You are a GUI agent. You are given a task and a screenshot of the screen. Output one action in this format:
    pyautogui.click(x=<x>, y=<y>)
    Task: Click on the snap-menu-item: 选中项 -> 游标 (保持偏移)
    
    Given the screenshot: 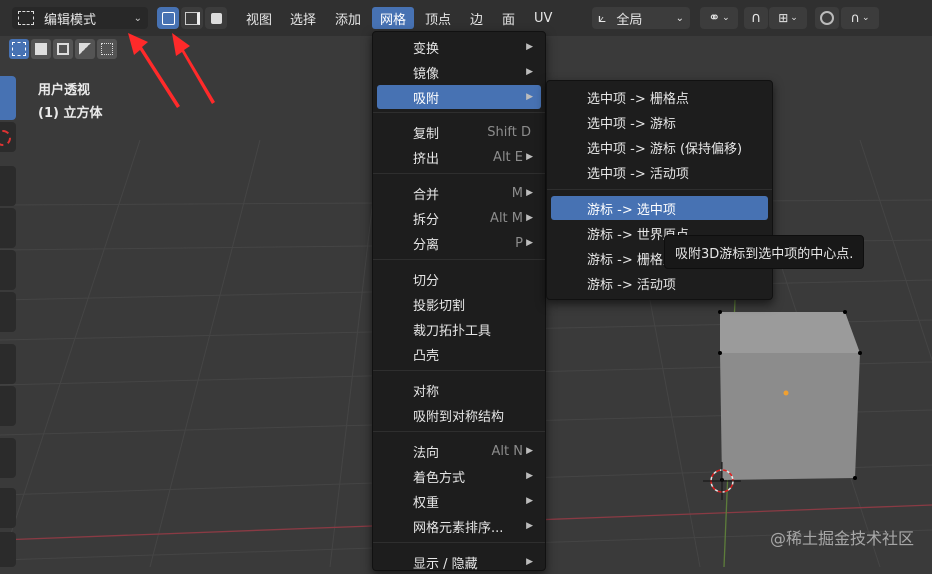 What is the action you would take?
    pyautogui.click(x=659, y=147)
    